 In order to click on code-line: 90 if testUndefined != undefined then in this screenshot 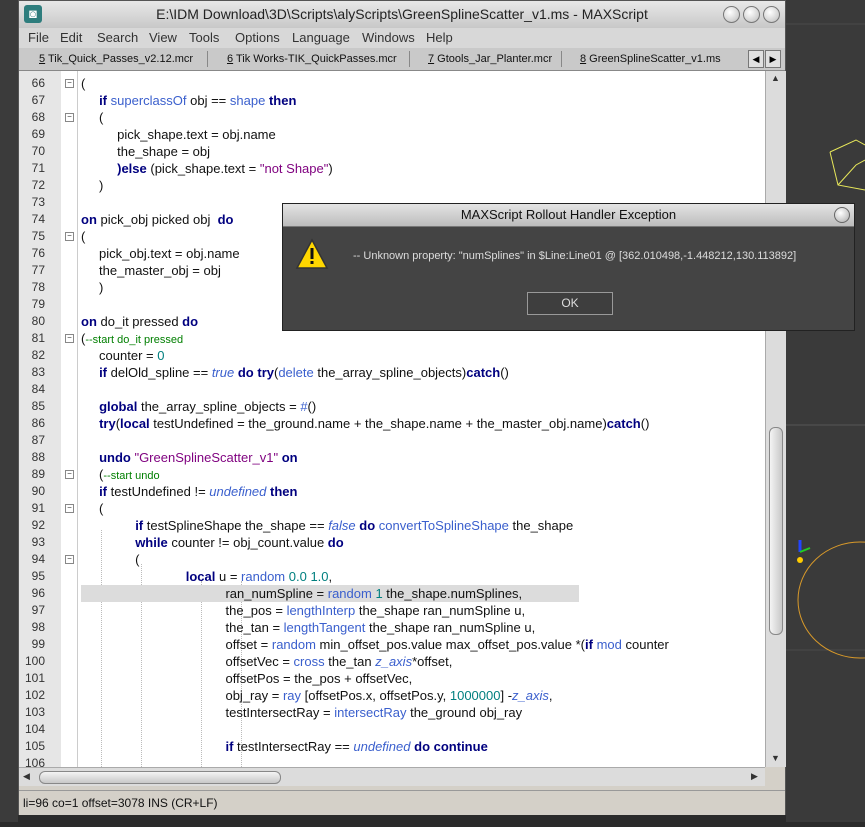, I will do `click(392, 491)`.